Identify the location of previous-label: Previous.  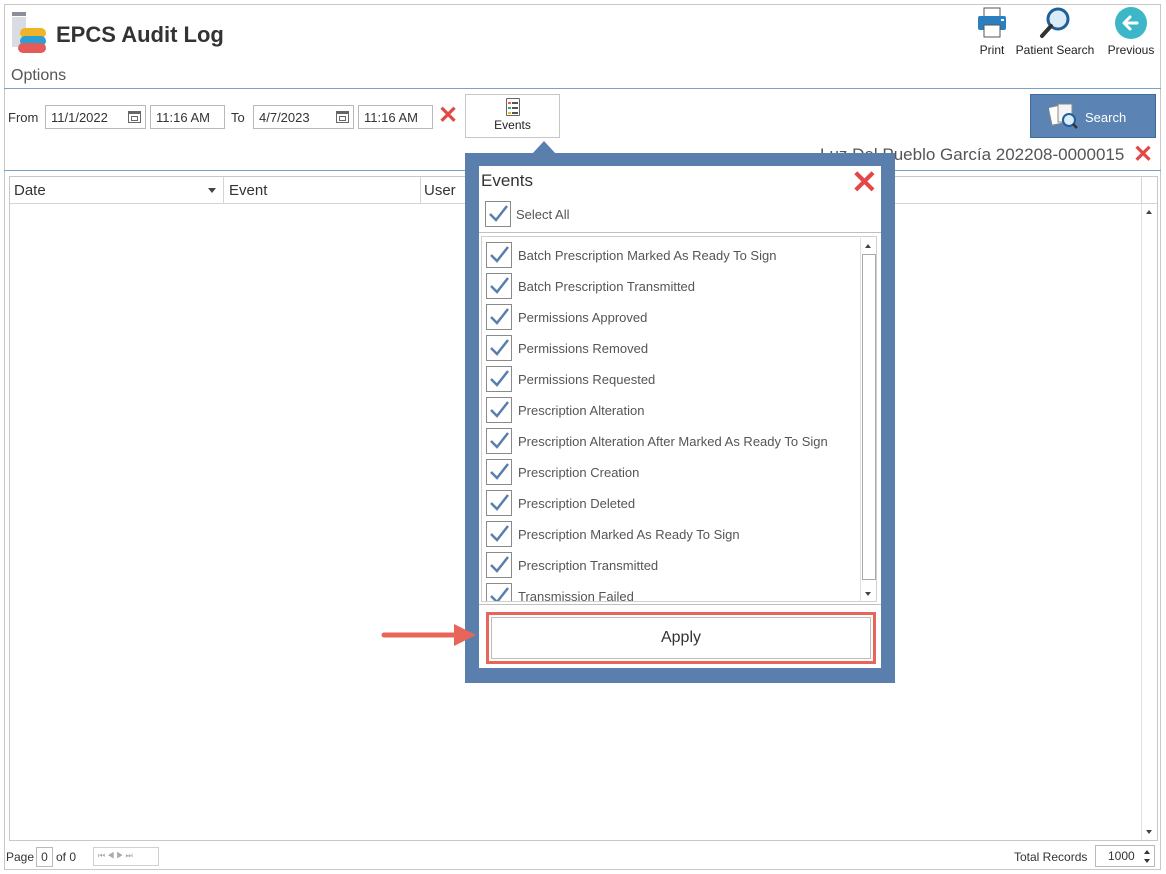
(1131, 50).